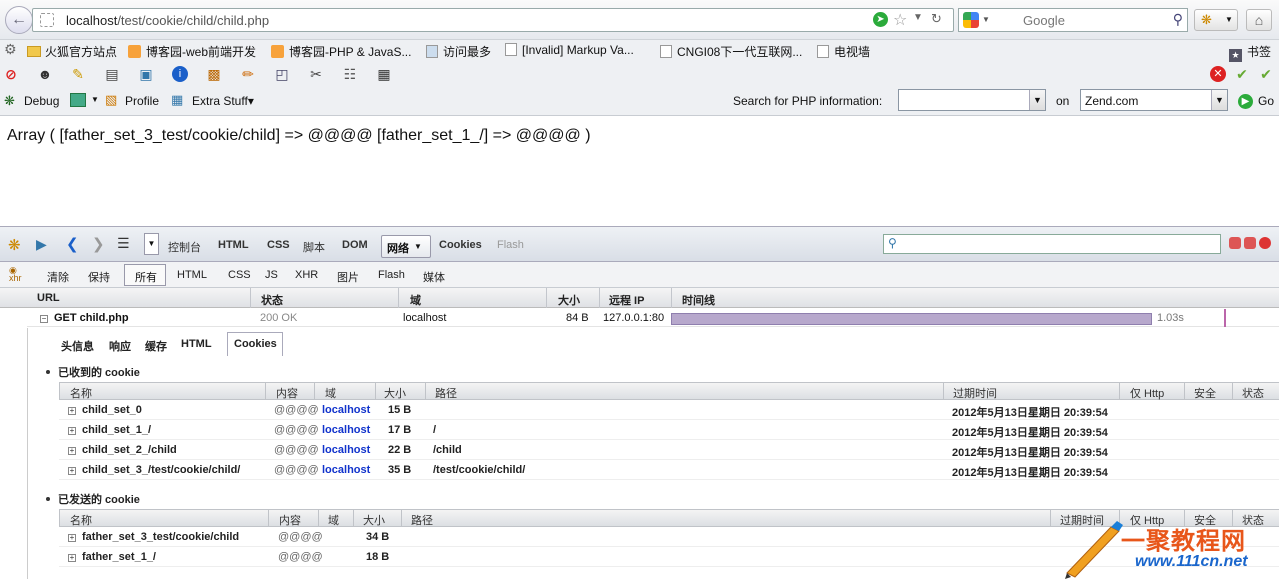 Image resolution: width=1279 pixels, height=579 pixels. What do you see at coordinates (145, 275) in the screenshot?
I see `filter-all: 所有` at bounding box center [145, 275].